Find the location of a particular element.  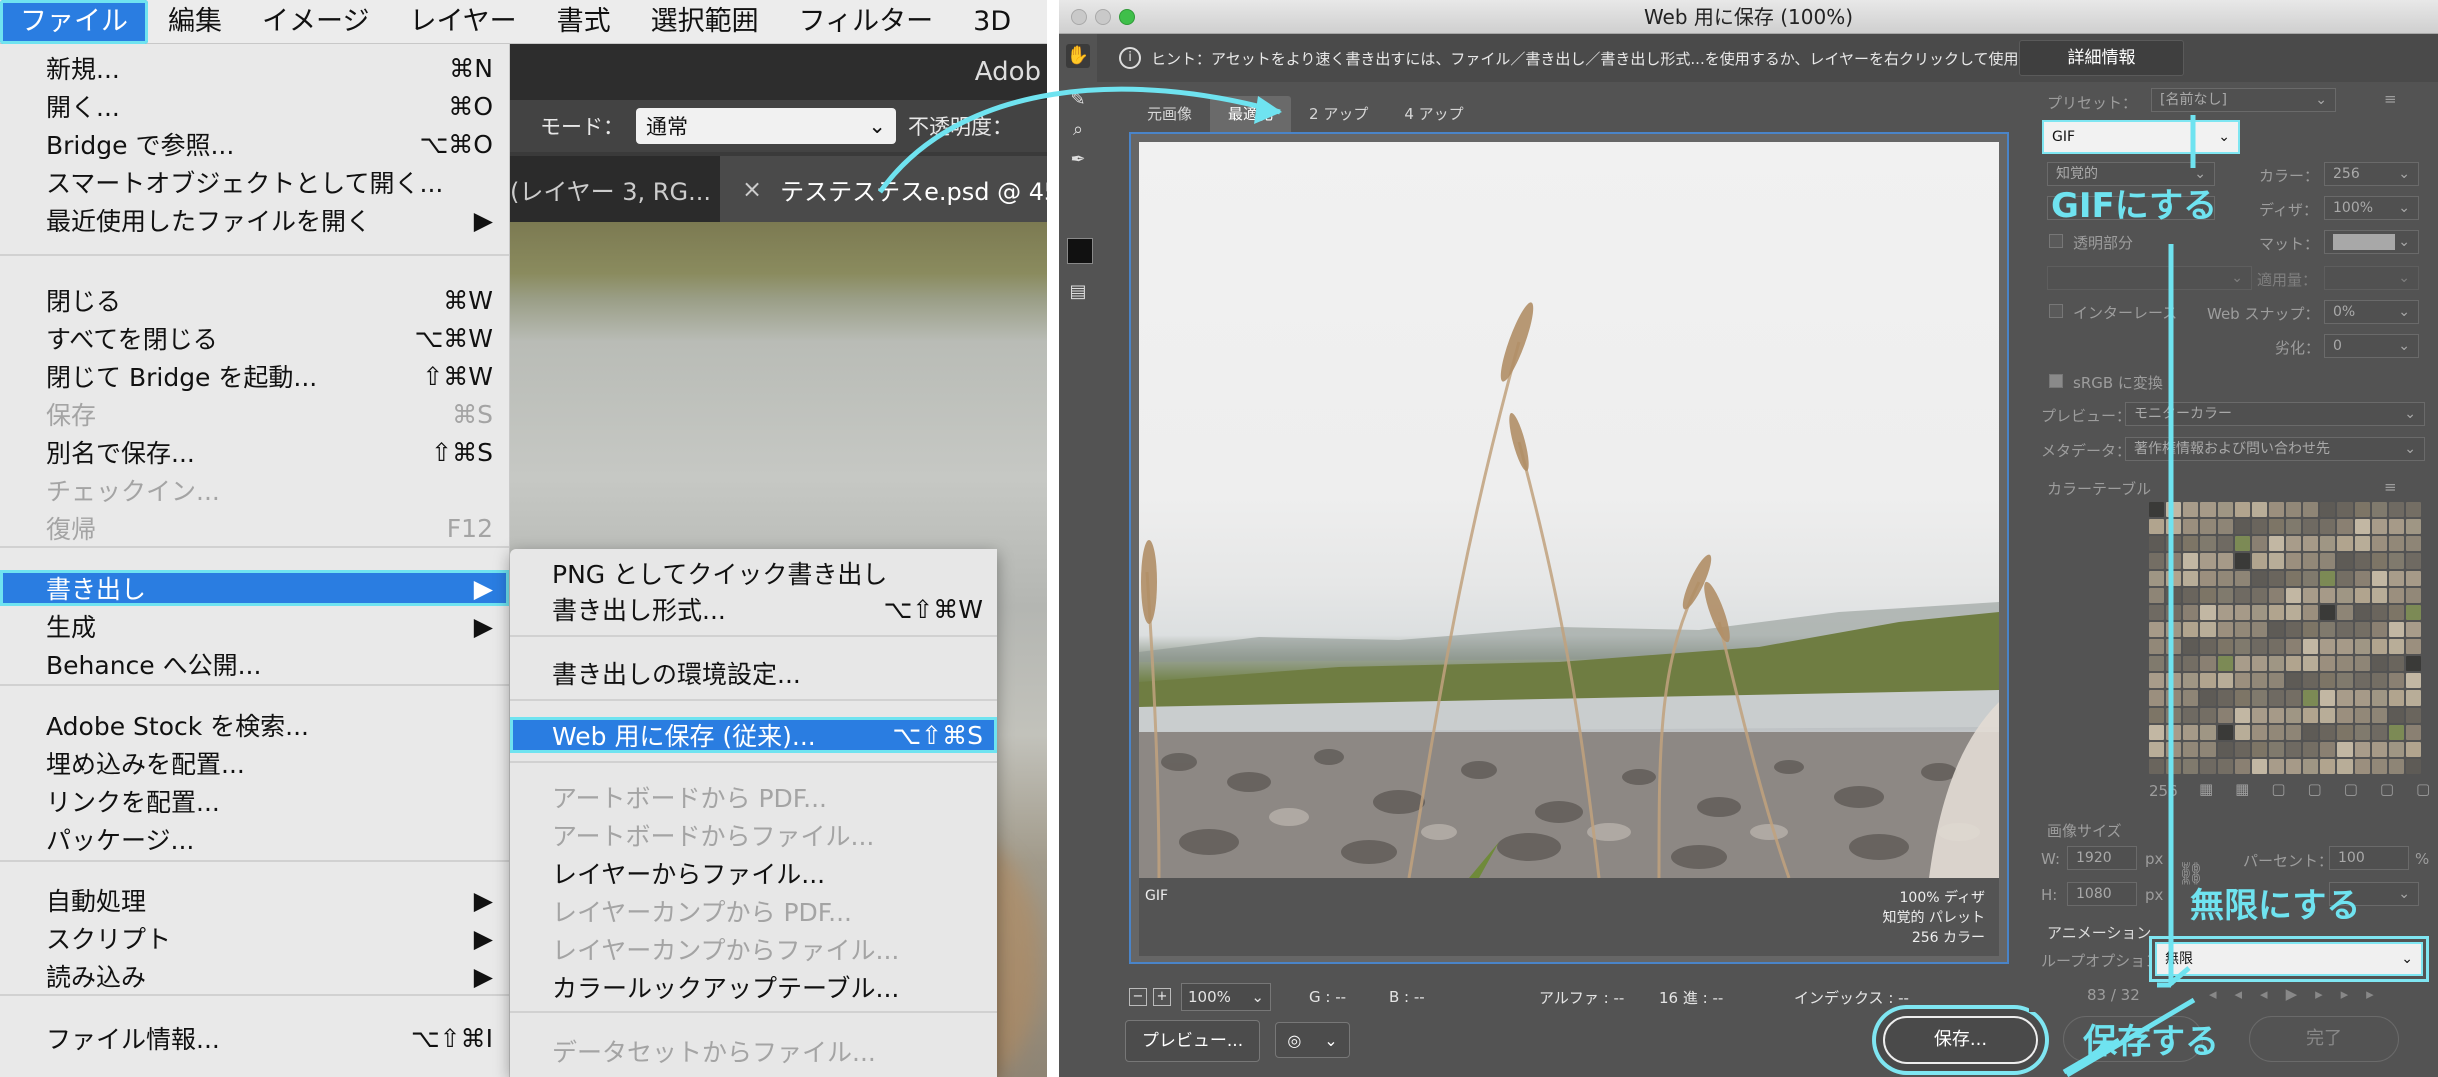

menu-6: フィルター is located at coordinates (866, 22).